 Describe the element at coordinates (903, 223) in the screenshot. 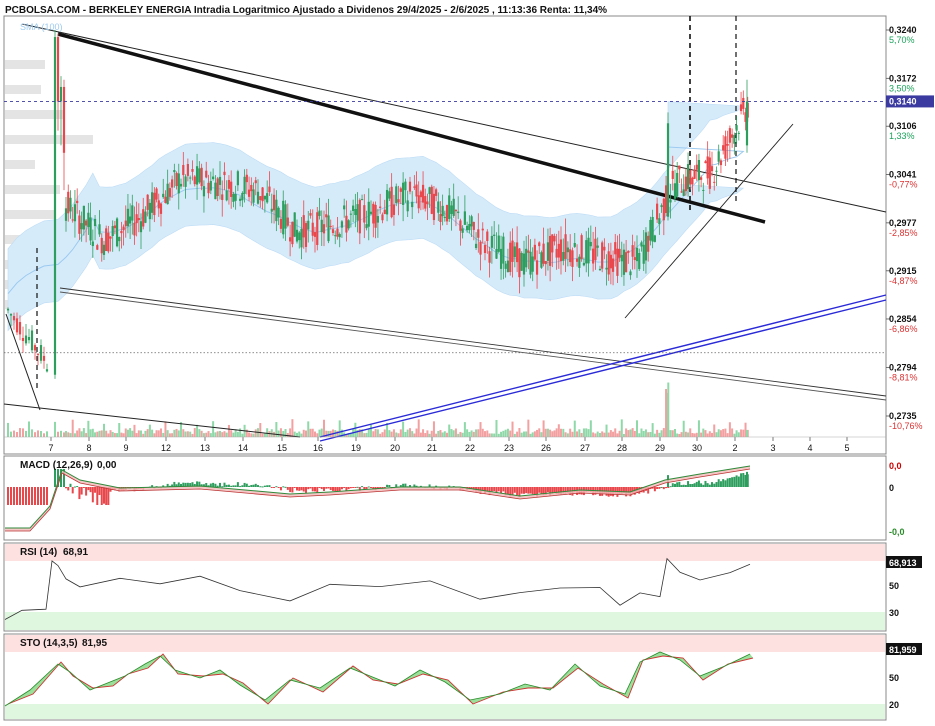

I see `price-tick-label: 0,2977` at that location.